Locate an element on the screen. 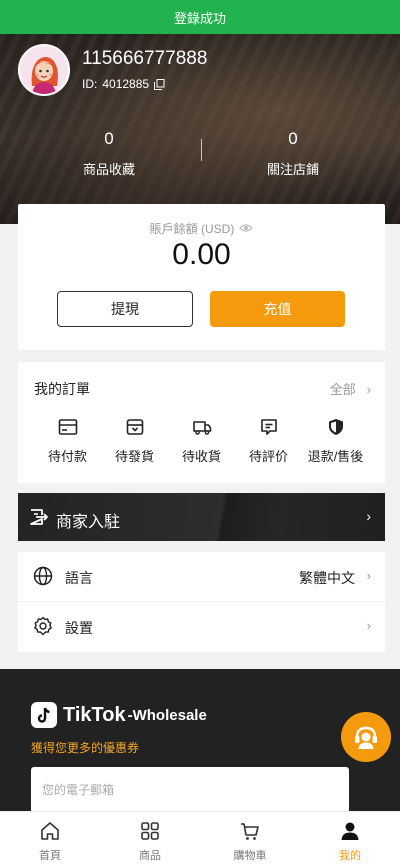 This screenshot has width=400, height=867. tab-cart: 購物車 is located at coordinates (250, 839).